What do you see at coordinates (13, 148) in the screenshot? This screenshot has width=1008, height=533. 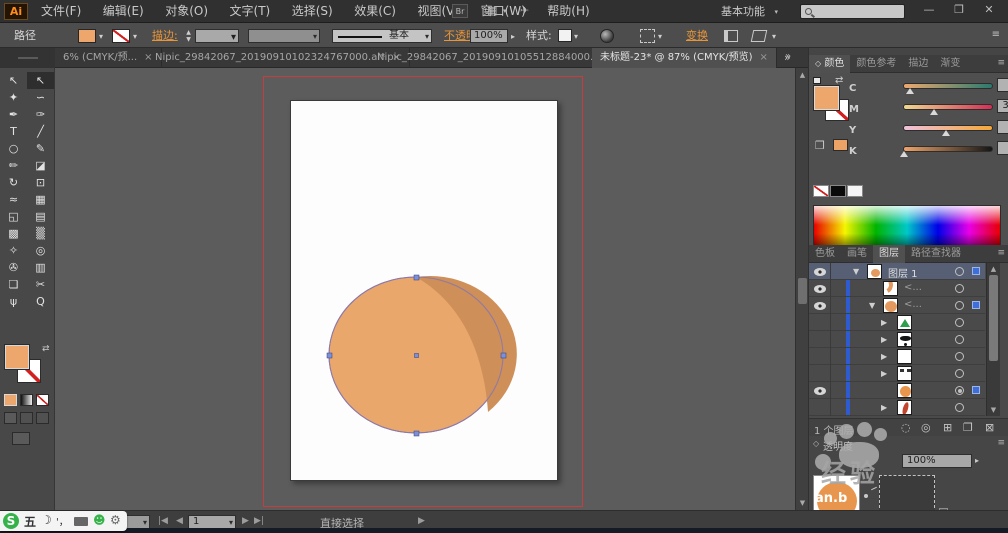 I see `ellipse-tool: ○` at bounding box center [13, 148].